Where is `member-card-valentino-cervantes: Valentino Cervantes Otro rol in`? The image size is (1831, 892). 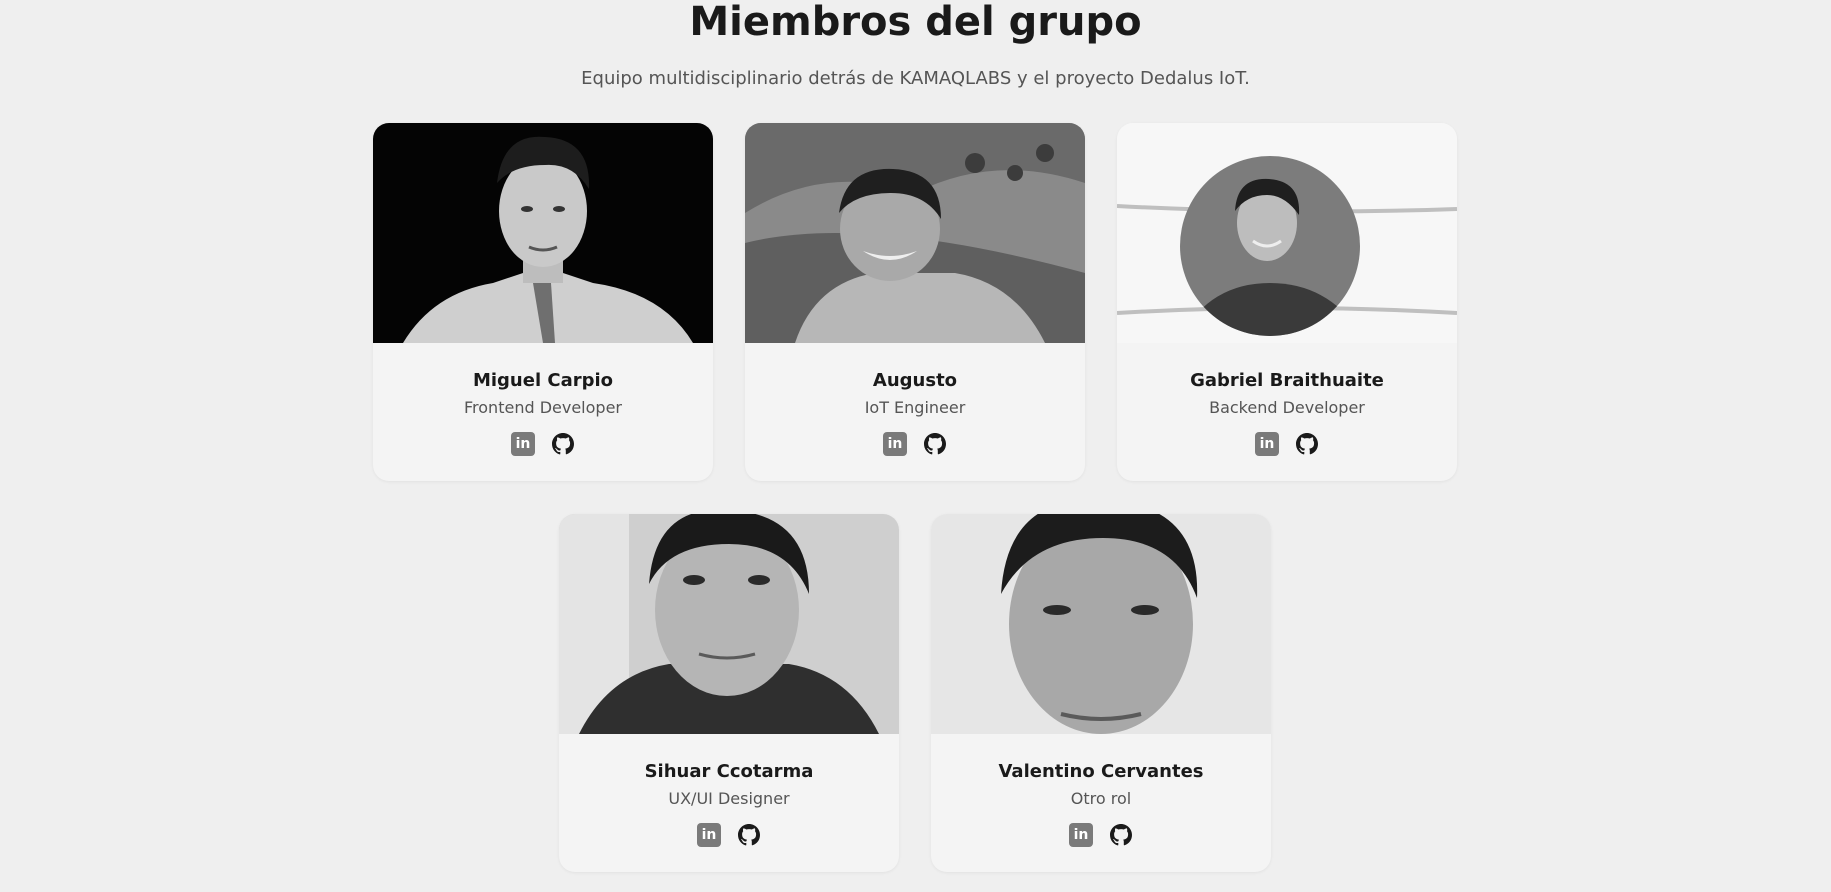
member-card-valentino-cervantes: Valentino Cervantes Otro rol in is located at coordinates (1101, 693).